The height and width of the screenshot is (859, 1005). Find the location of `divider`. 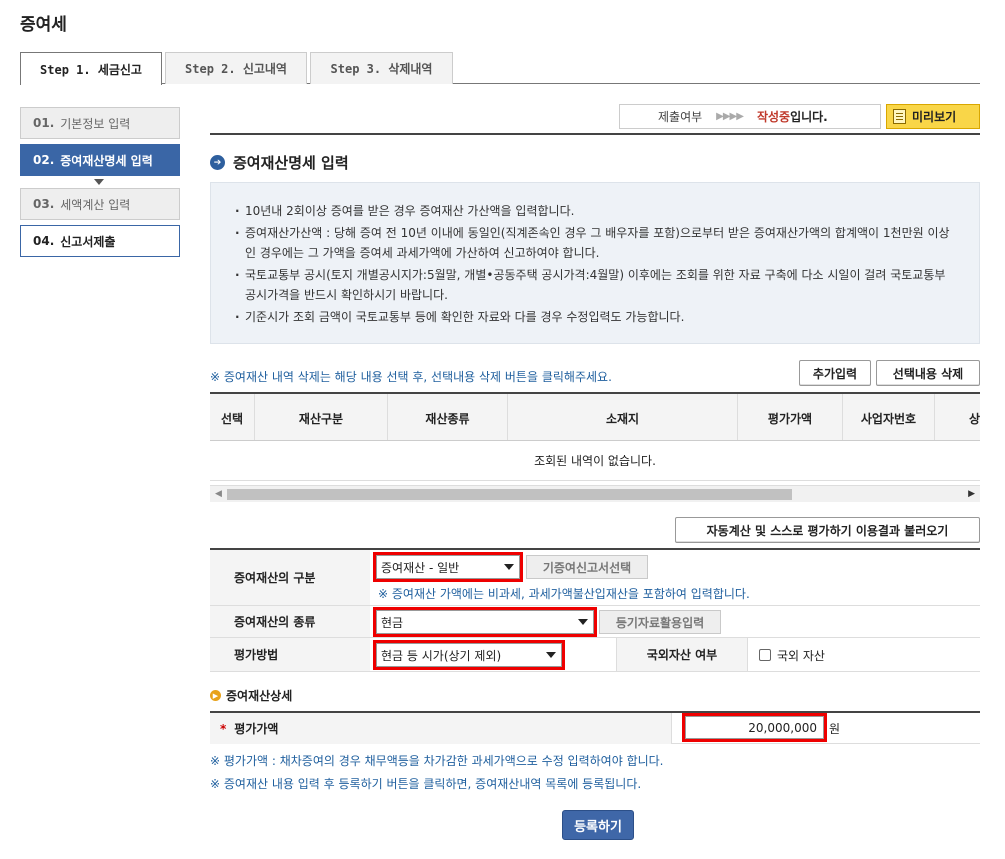

divider is located at coordinates (595, 134).